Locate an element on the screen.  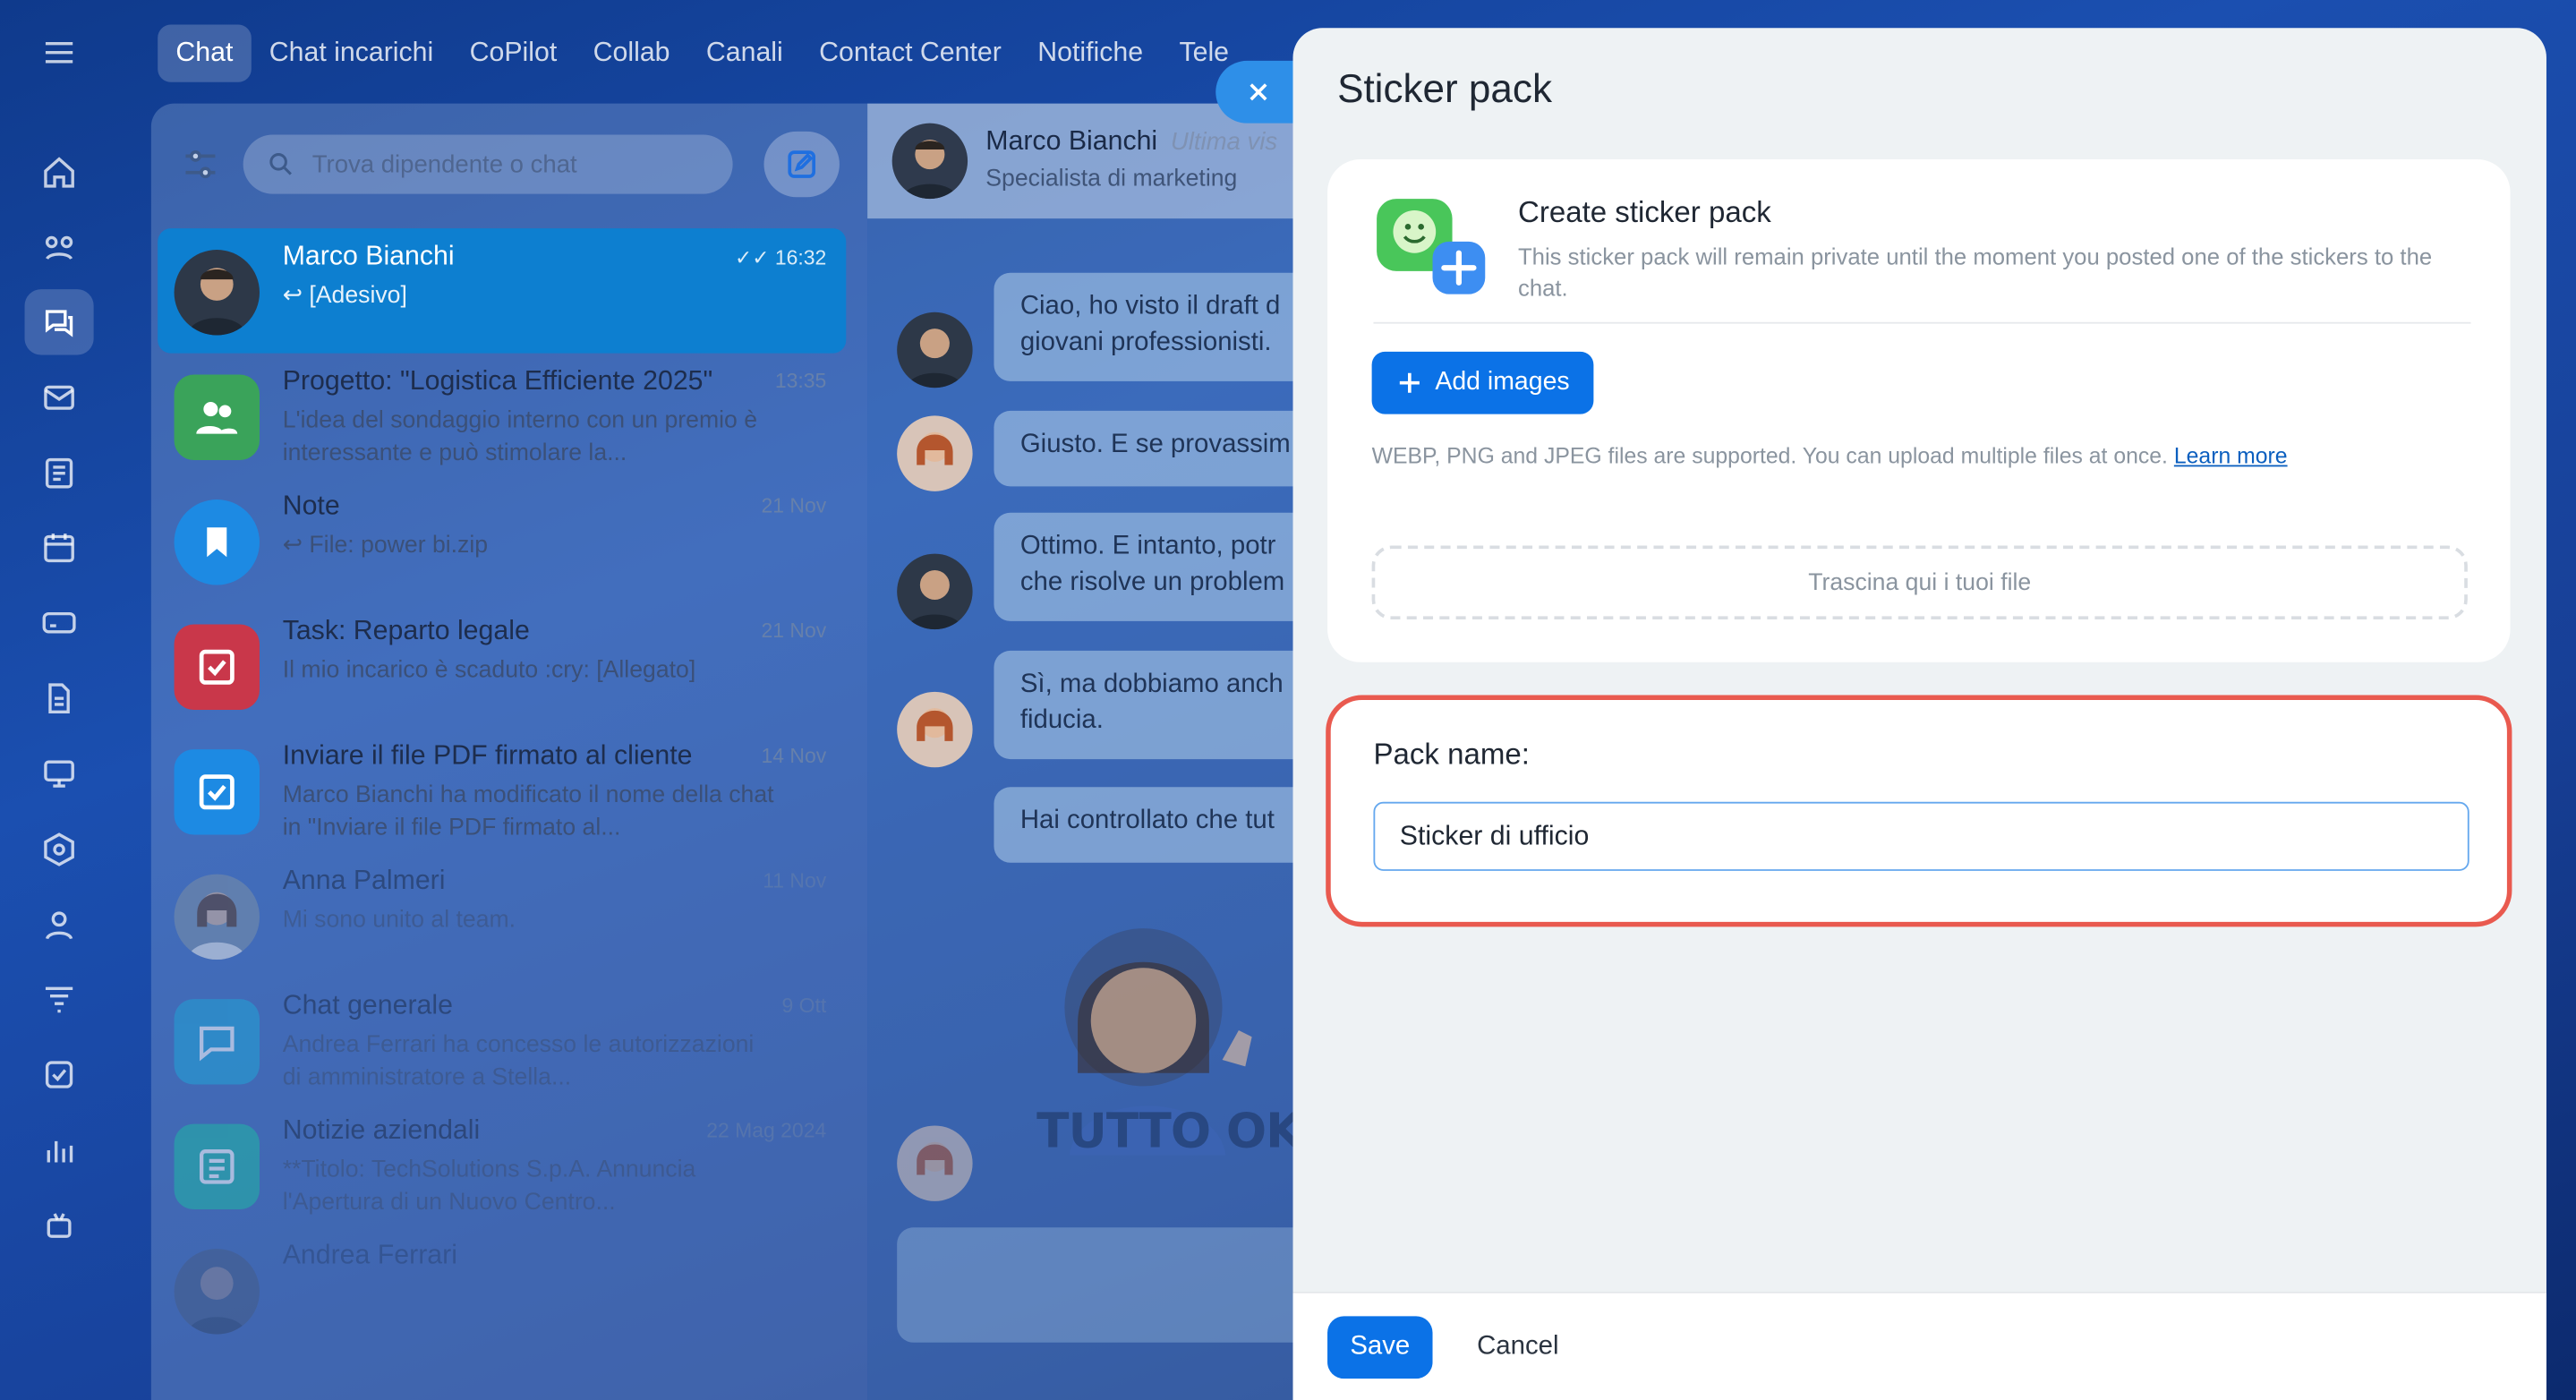
cancel-button: Cancel is located at coordinates (1517, 1347).